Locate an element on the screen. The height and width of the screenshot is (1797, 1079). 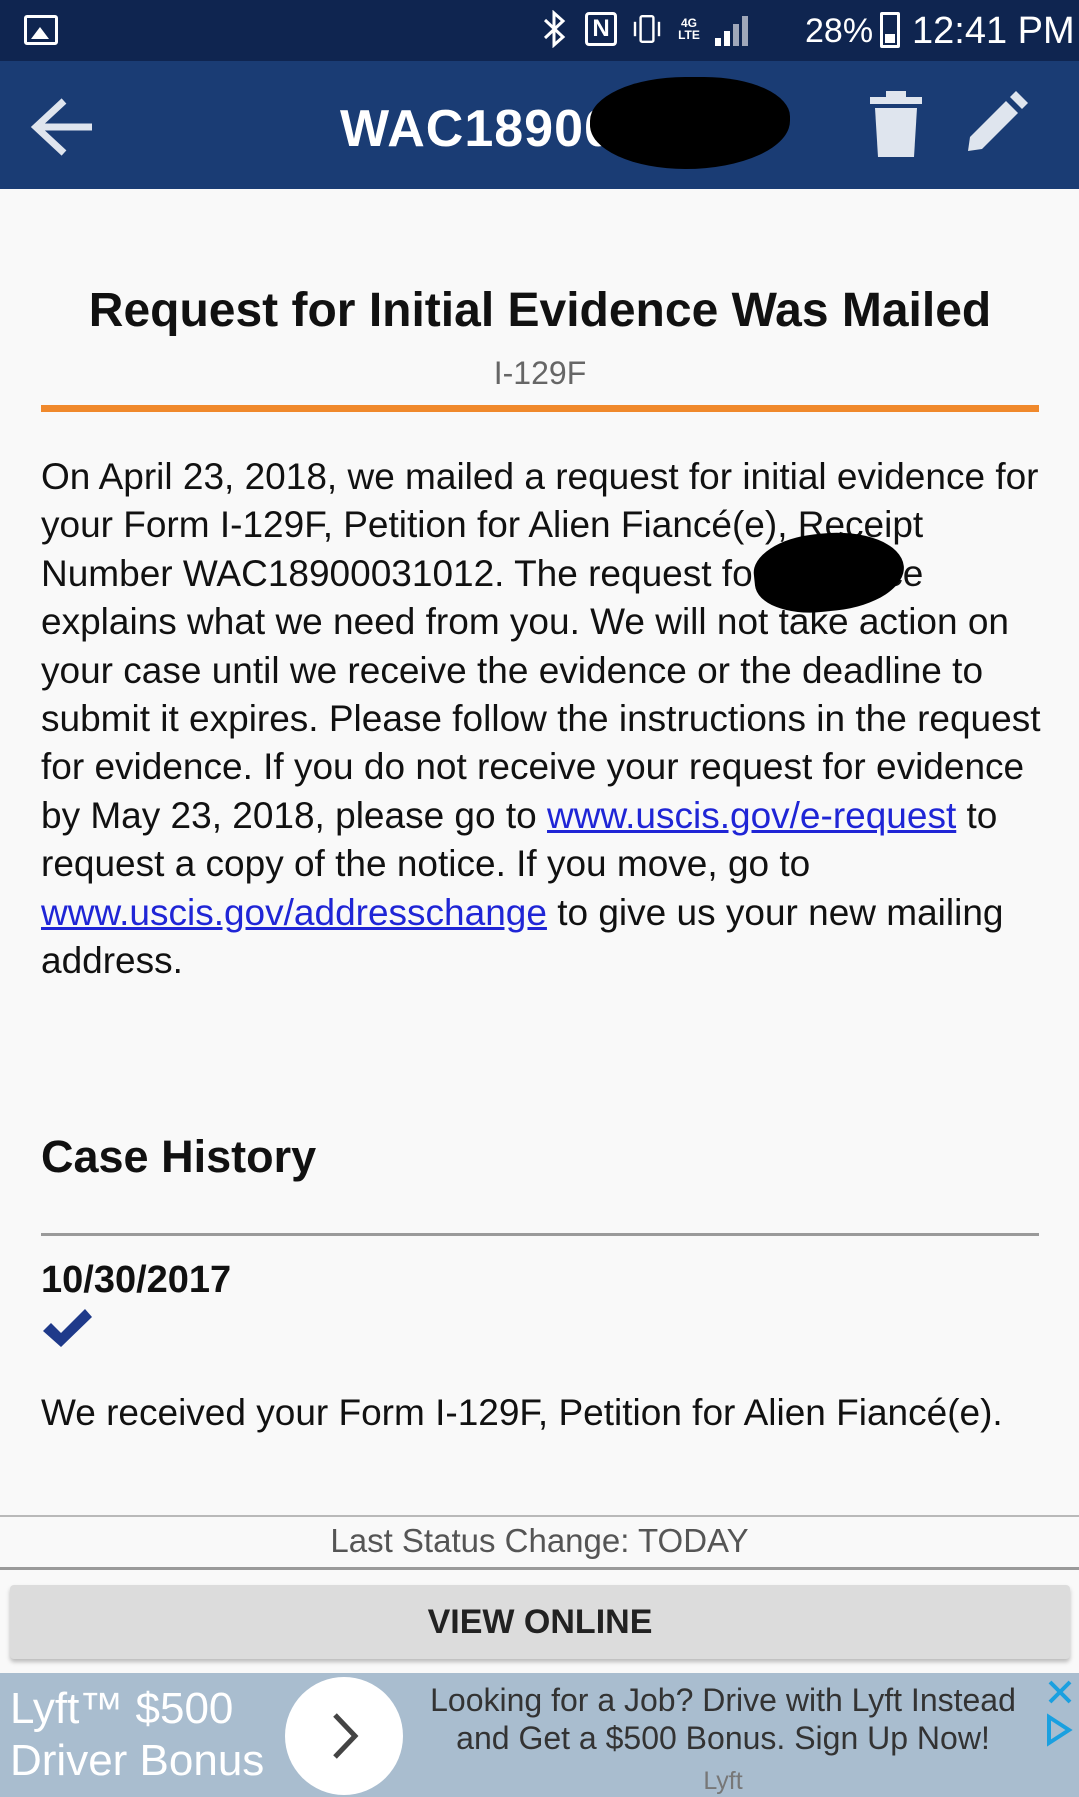
status-icons: N 4G LTE is located at coordinates (647, 29).